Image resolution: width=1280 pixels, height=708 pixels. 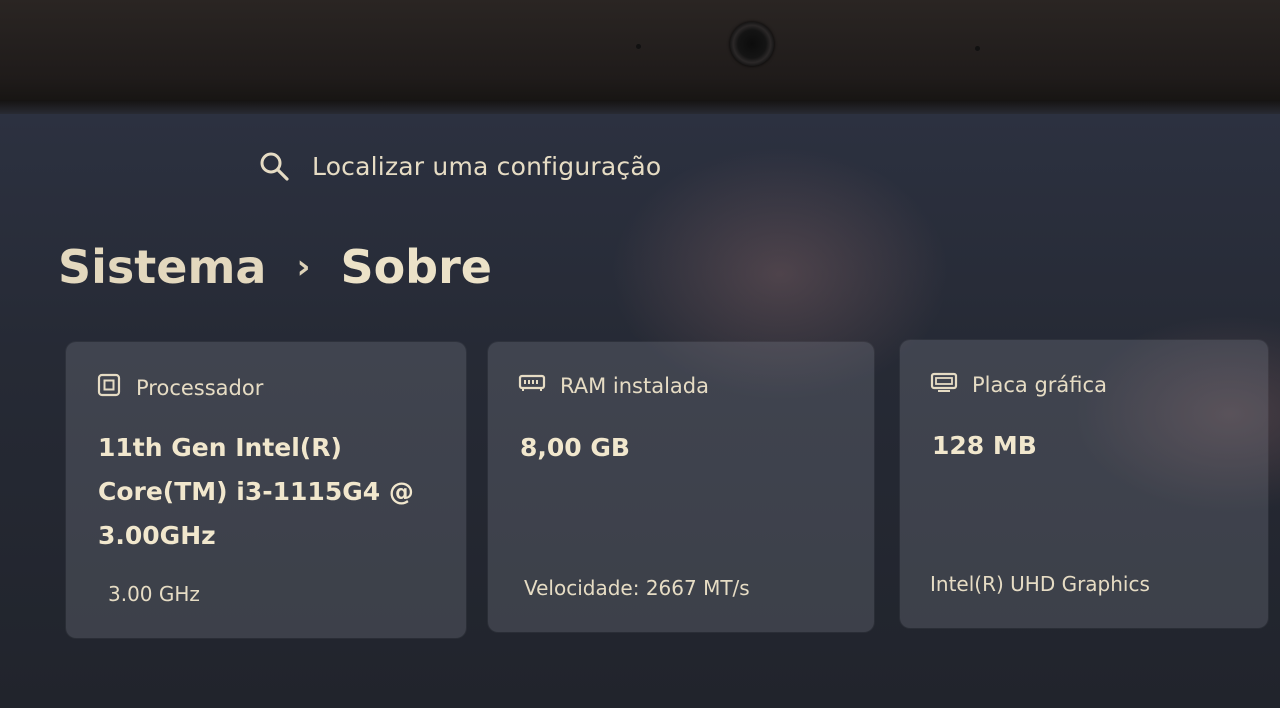 What do you see at coordinates (984, 445) in the screenshot?
I see `graphics-memory: 128 MB` at bounding box center [984, 445].